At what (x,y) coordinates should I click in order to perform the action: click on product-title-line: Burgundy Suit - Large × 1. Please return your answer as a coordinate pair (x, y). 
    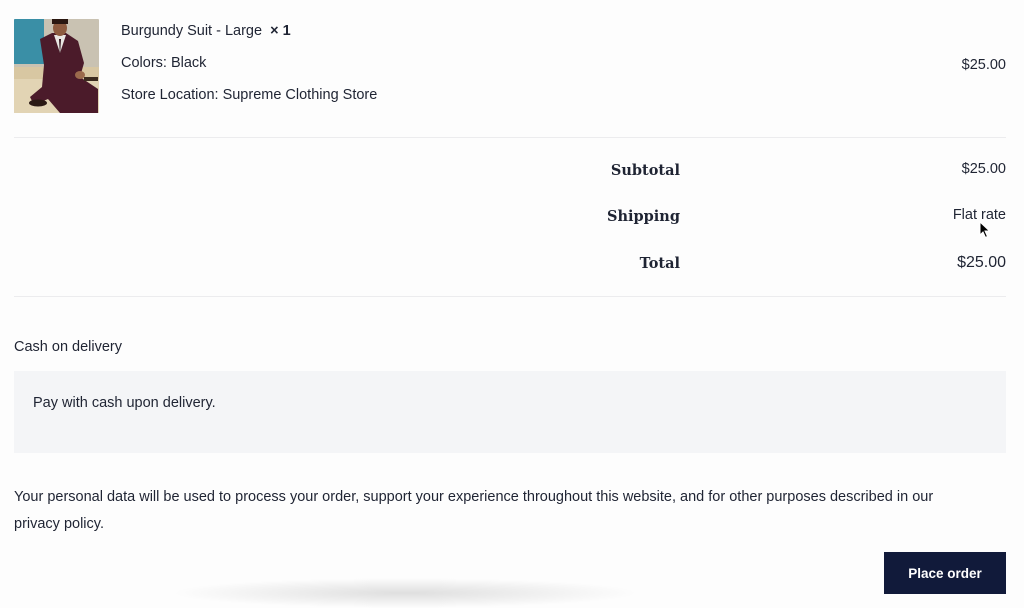
    Looking at the image, I should click on (249, 31).